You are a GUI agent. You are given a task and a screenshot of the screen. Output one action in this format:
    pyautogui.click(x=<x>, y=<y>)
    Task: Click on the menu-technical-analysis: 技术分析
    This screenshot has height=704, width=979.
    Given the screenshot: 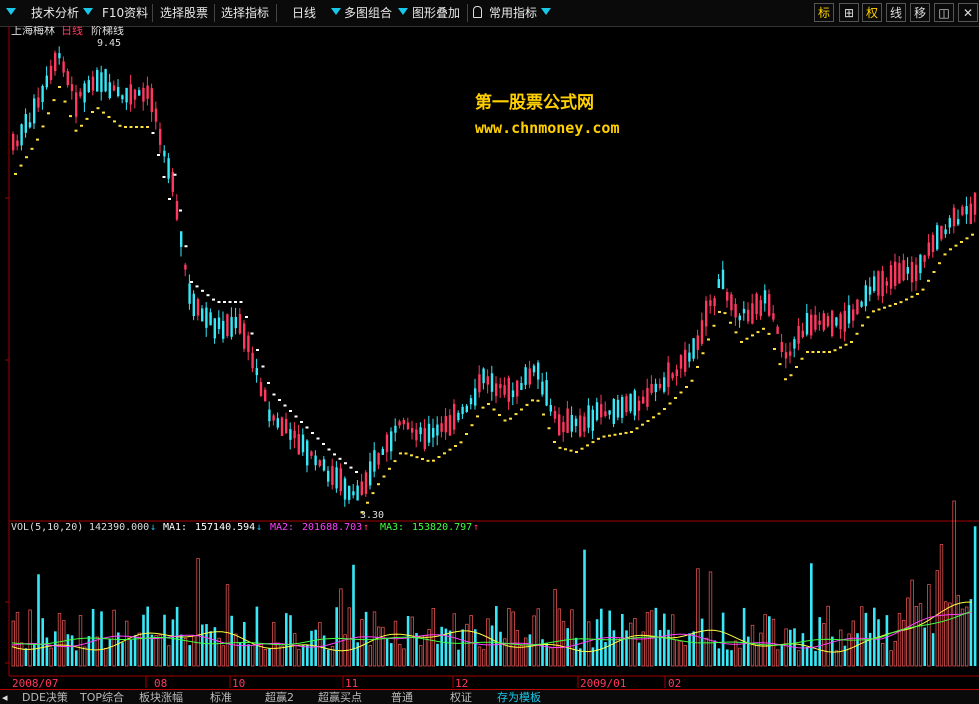 What is the action you would take?
    pyautogui.click(x=55, y=13)
    